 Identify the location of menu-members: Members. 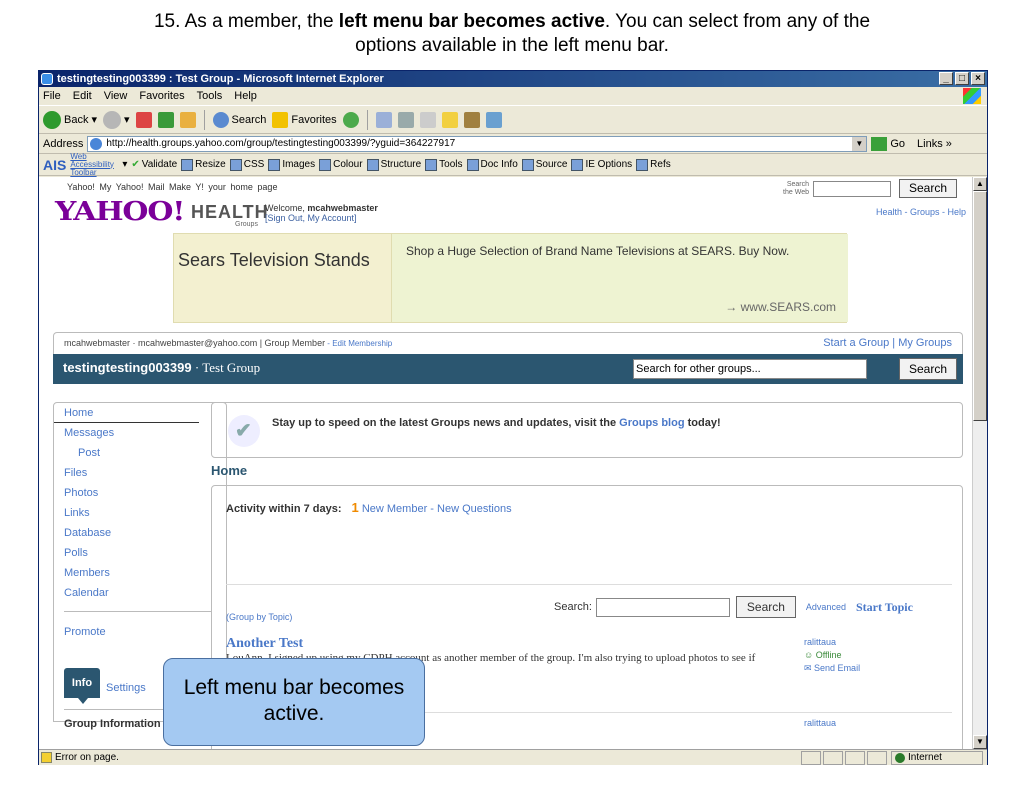
(140, 573).